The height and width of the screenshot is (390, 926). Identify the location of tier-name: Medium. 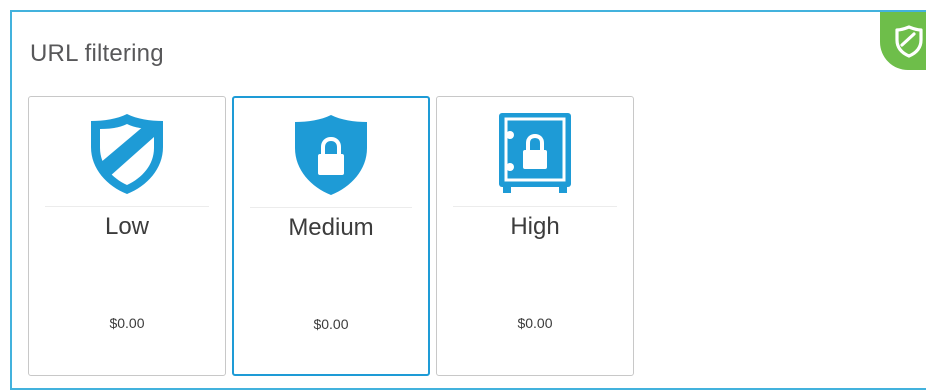
(331, 227).